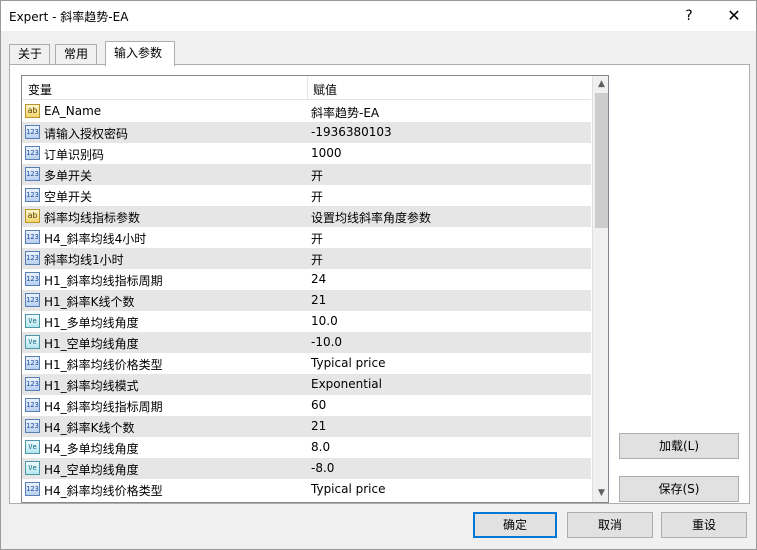  What do you see at coordinates (306, 321) in the screenshot?
I see `table-row: Ve H1_多单均线角度 10.0` at bounding box center [306, 321].